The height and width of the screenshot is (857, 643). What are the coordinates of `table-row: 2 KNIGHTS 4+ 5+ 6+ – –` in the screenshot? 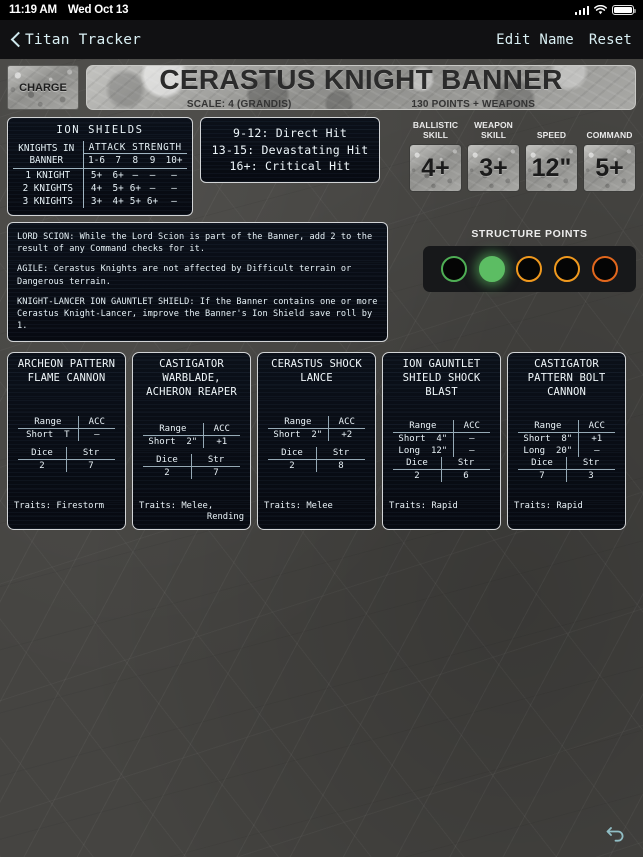 It's located at (100, 188).